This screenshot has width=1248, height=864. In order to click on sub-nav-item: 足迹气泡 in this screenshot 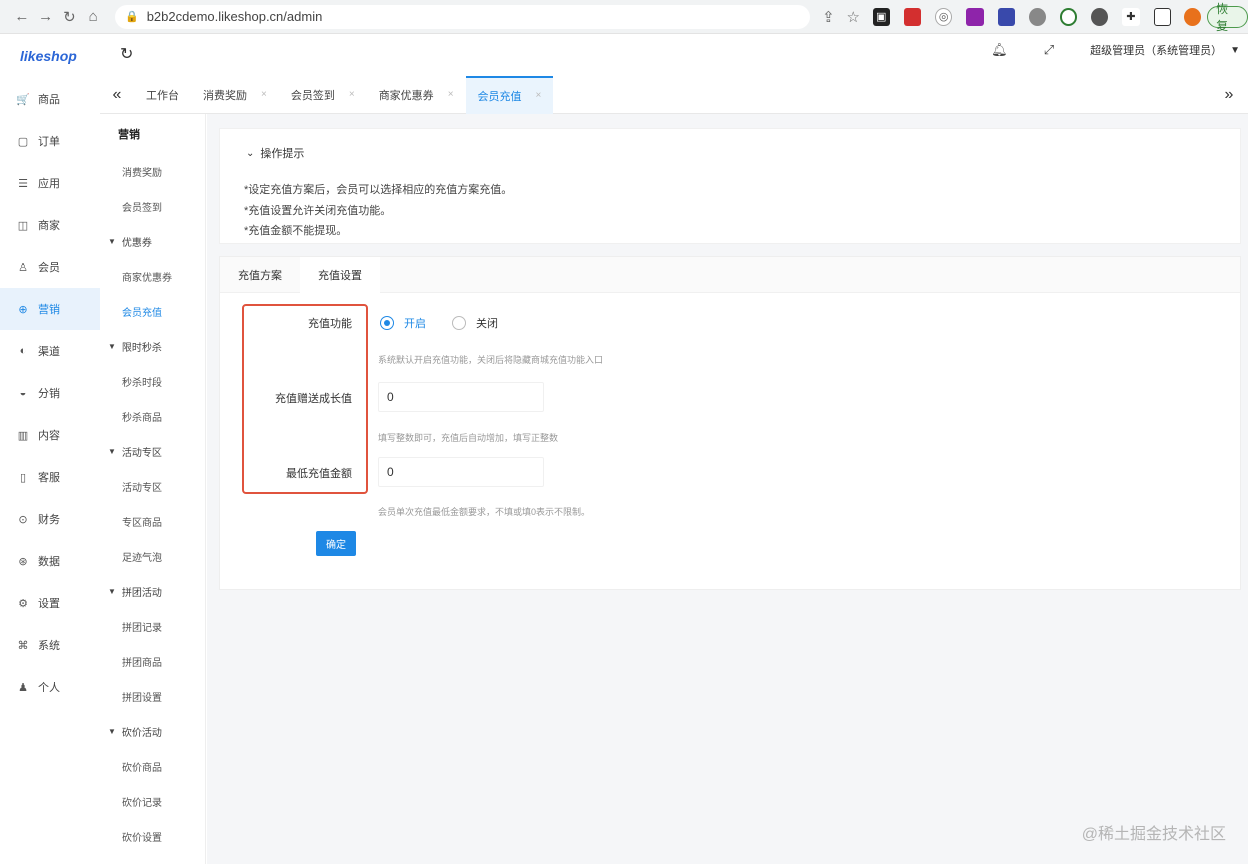, I will do `click(152, 556)`.